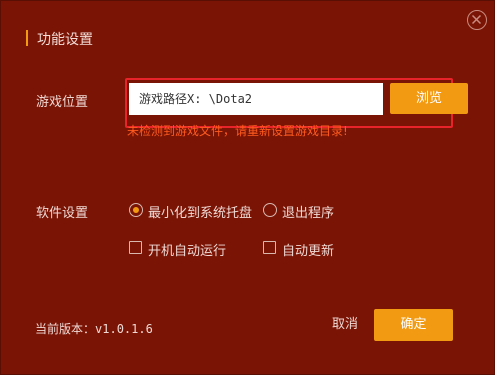 Image resolution: width=495 pixels, height=375 pixels. Describe the element at coordinates (413, 325) in the screenshot. I see `ok-button: 确定` at that location.